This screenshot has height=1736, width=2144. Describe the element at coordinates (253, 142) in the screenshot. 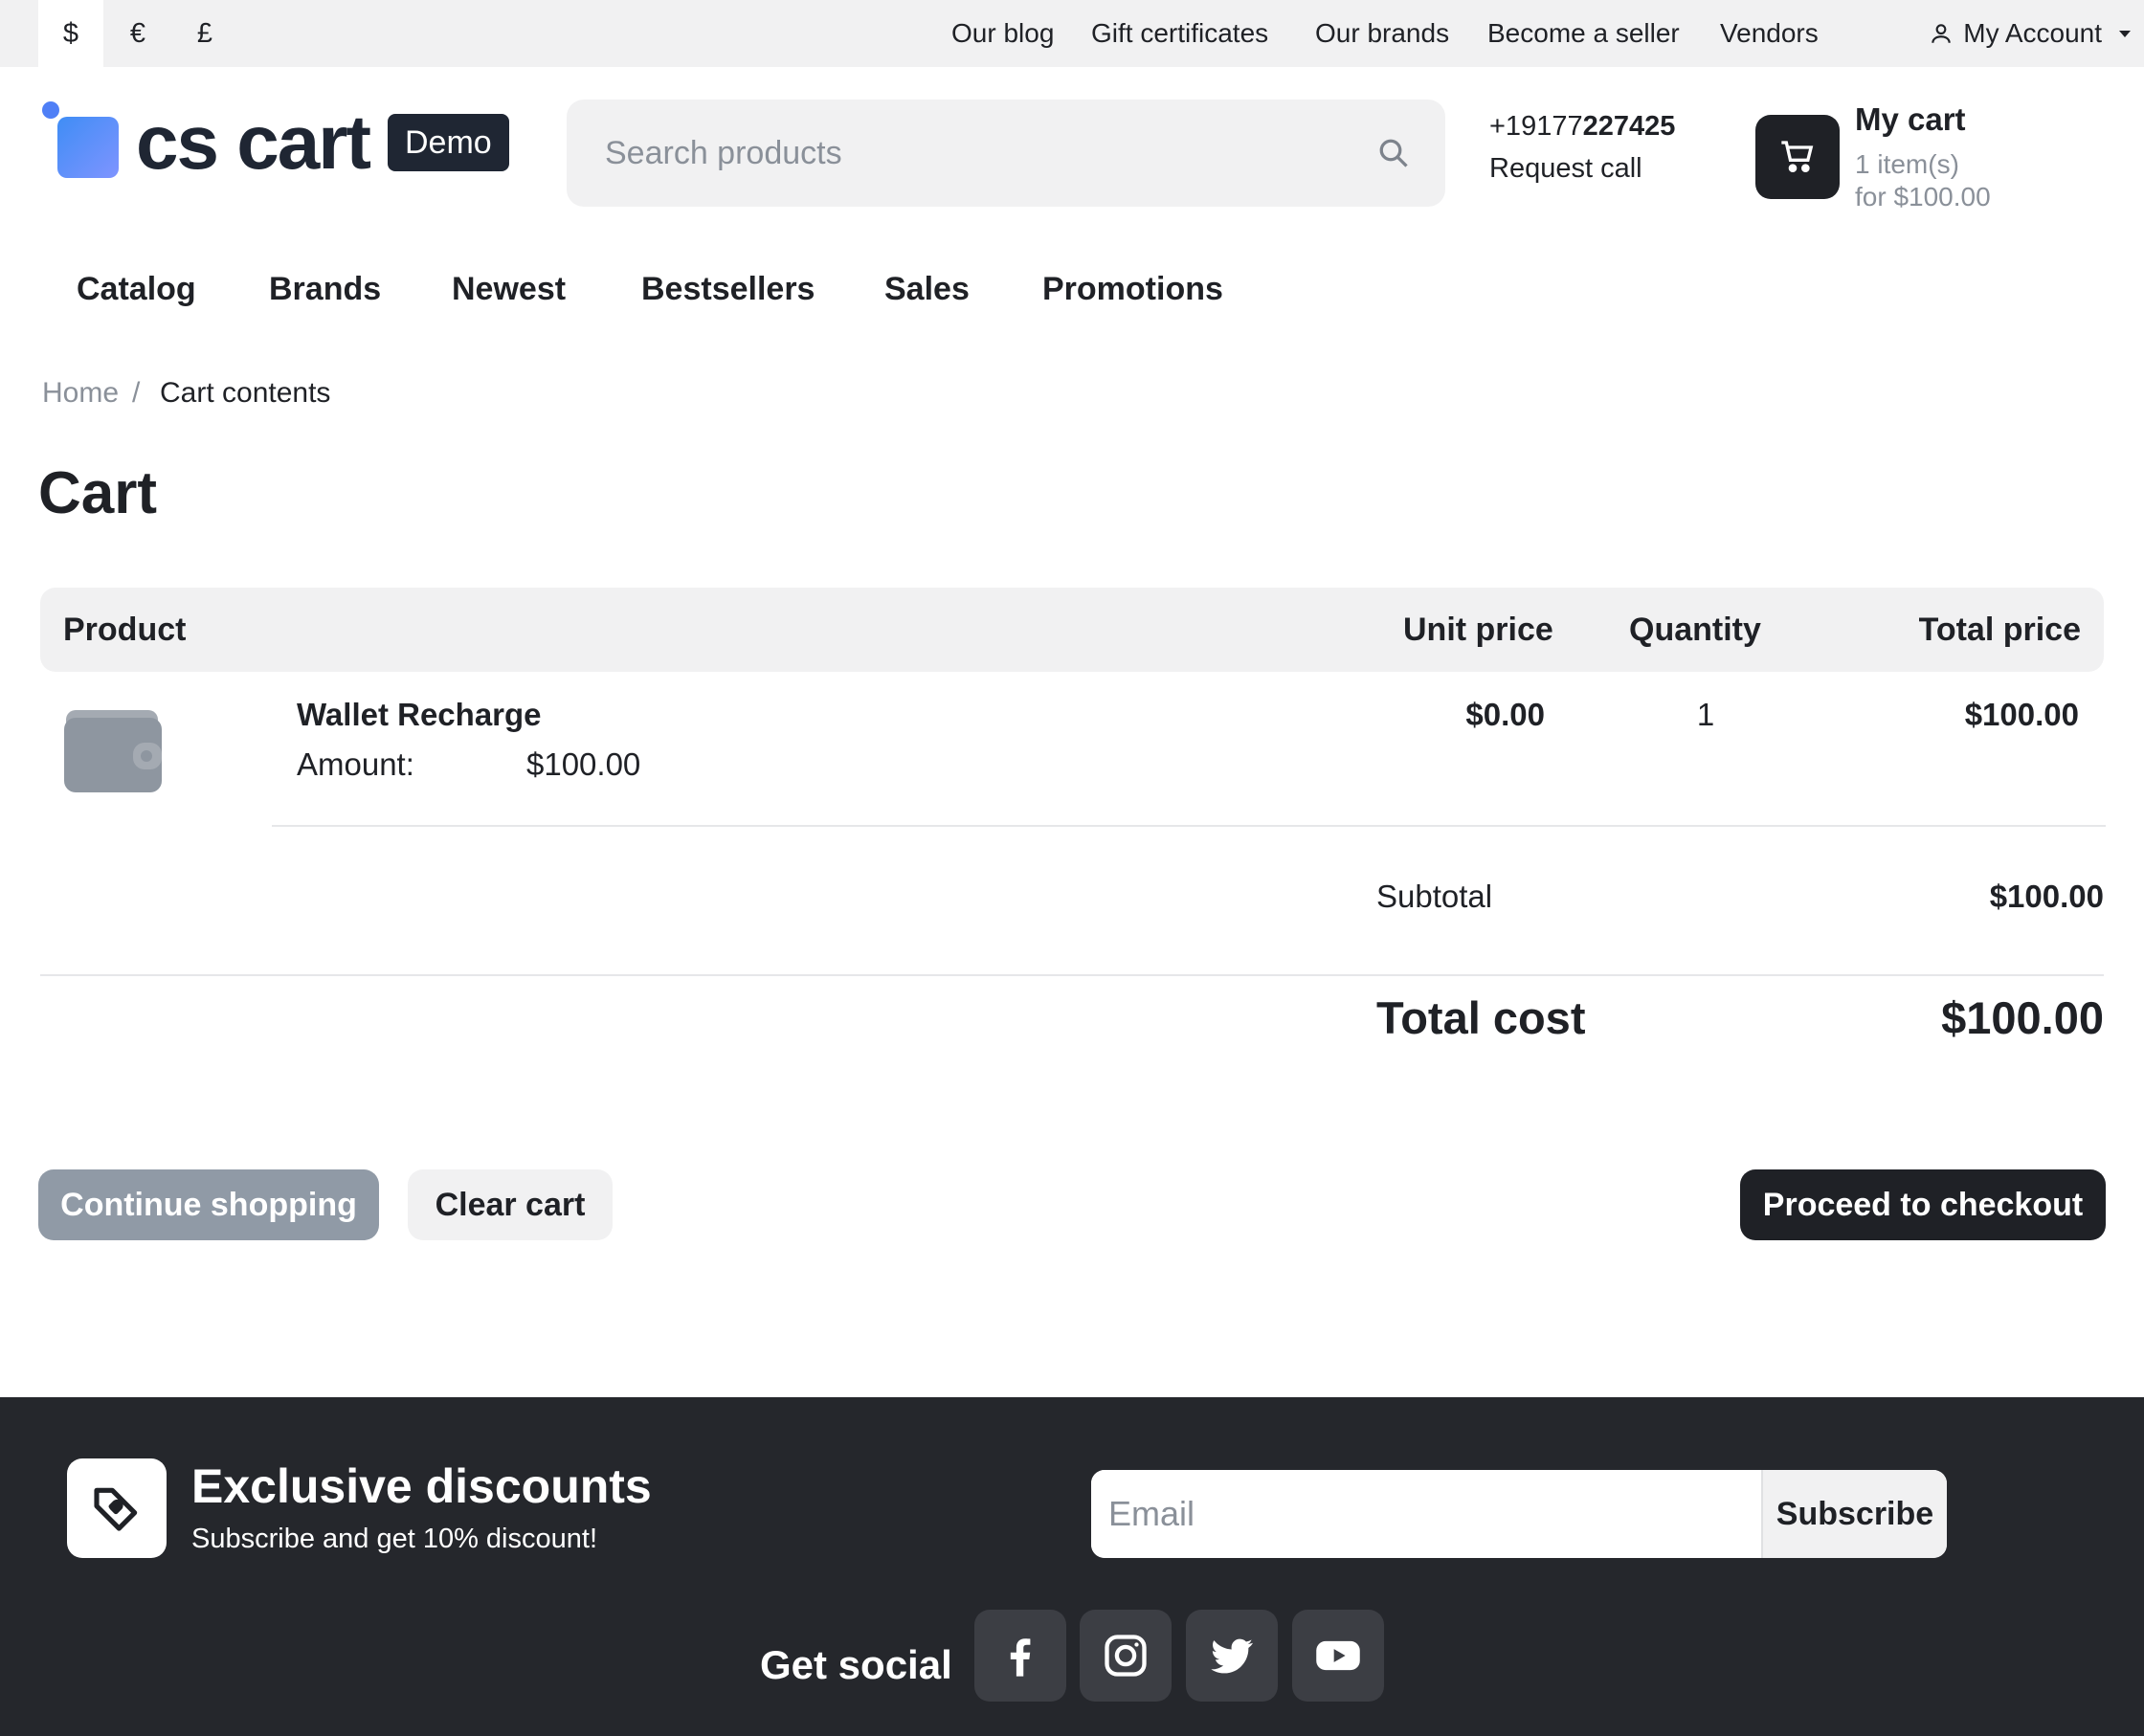

I see `logo-text: cs cart` at that location.